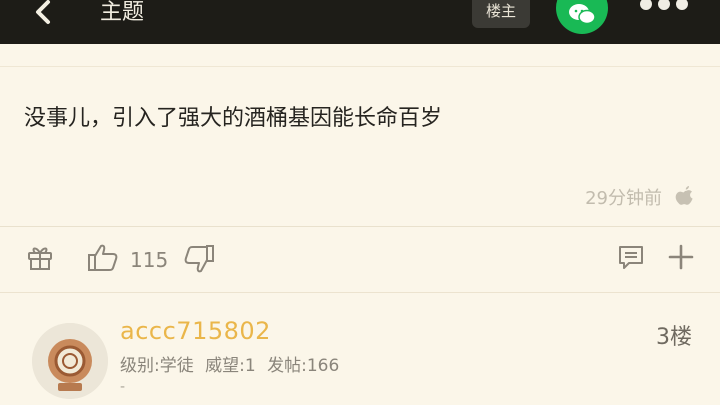  I want to click on post-content: 没事儿，引入了强大的酒桶基因能长命百岁, so click(233, 118).